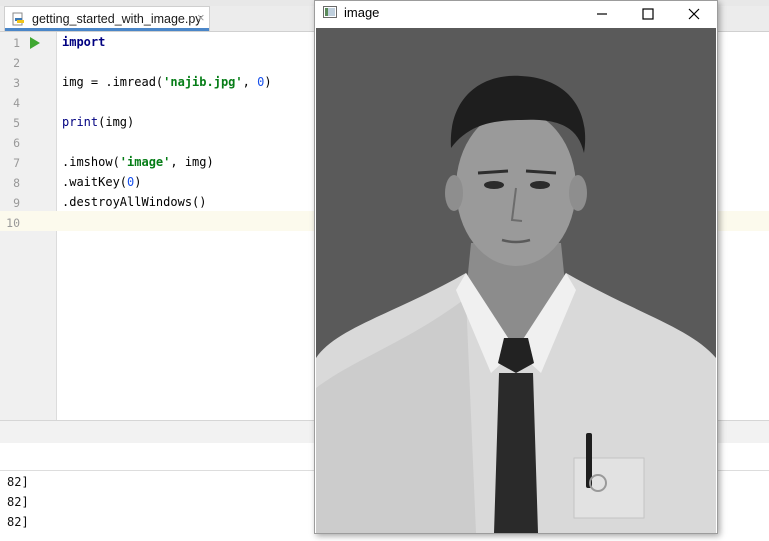  I want to click on line-number: 1, so click(16, 43).